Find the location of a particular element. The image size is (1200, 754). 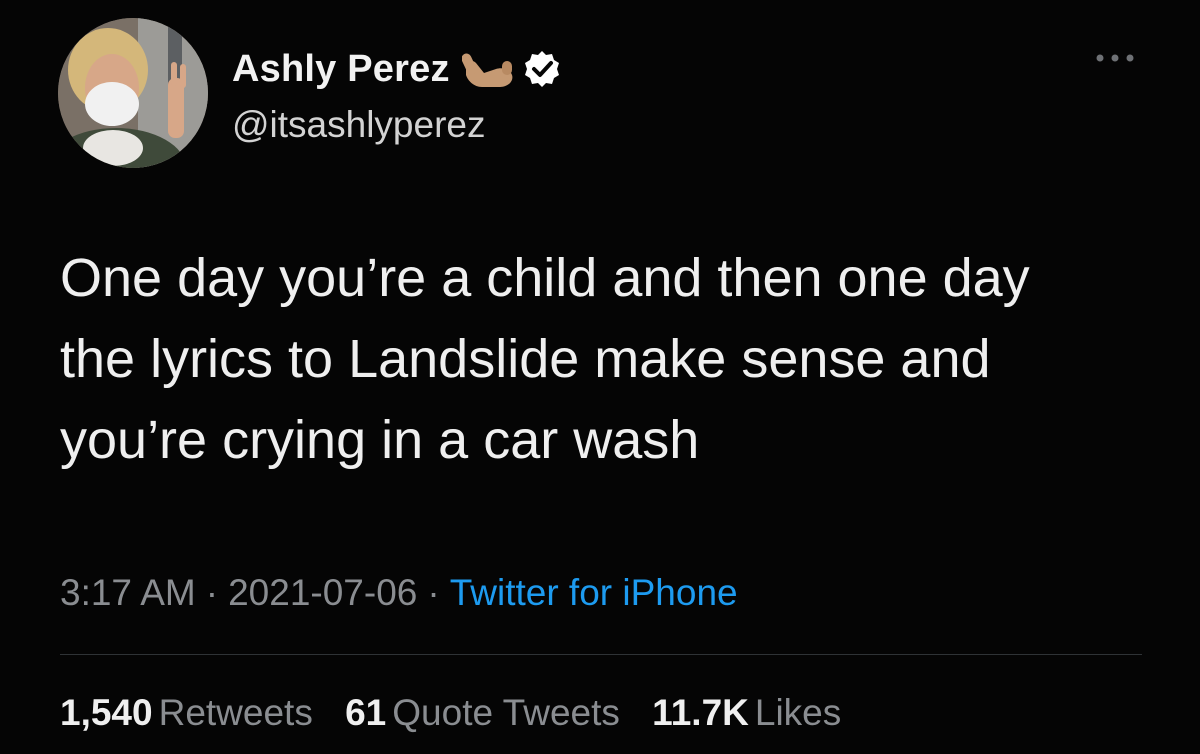

tweet-meta: 3:17 AM · 2021-07-06 · Twitter for iPhone is located at coordinates (399, 593).